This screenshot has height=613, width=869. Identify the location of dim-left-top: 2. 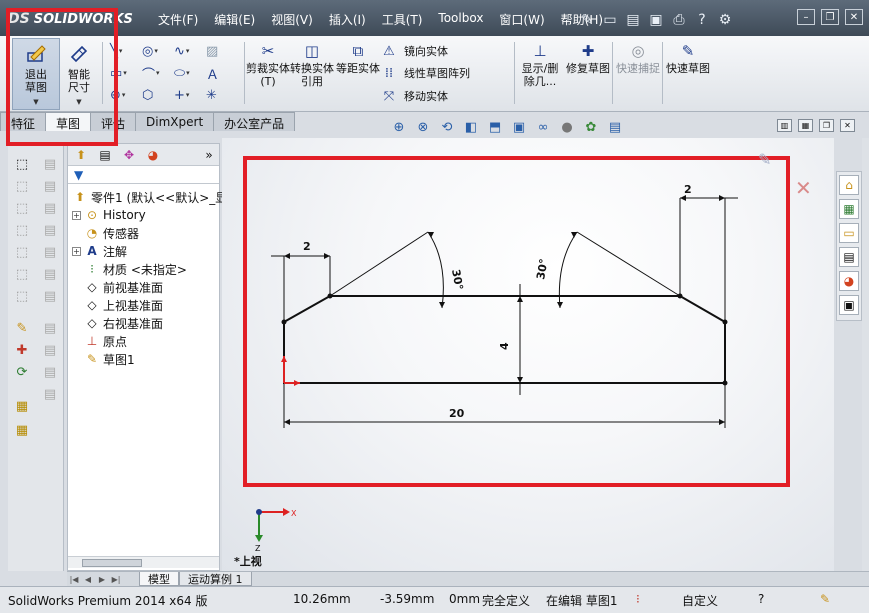
(307, 246).